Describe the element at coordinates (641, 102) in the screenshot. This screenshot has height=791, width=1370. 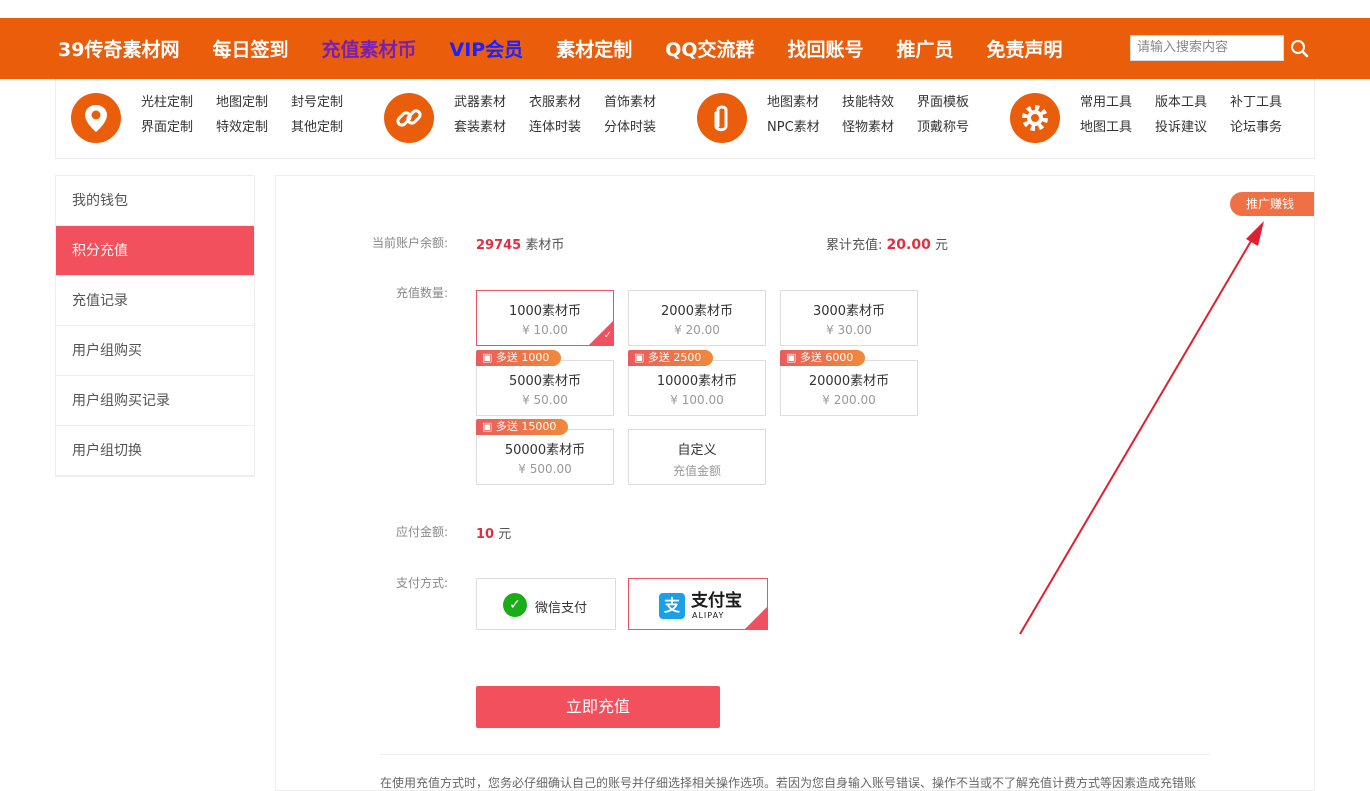
I see `cat-link: 首饰素材` at that location.